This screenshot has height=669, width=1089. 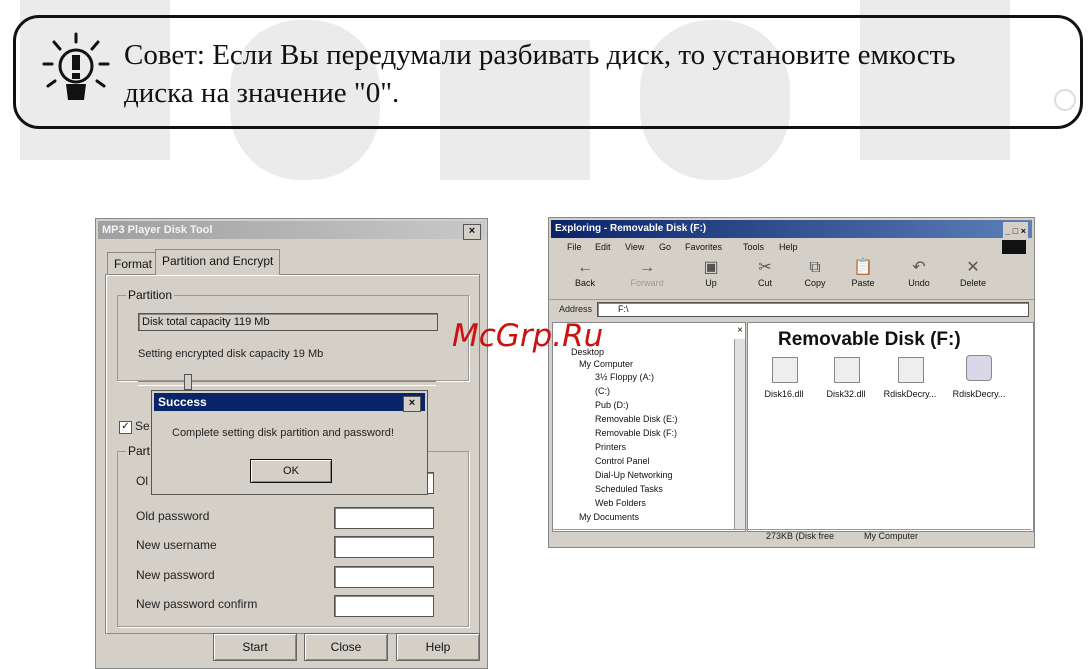 I want to click on cut-button: ✂ Cut, so click(x=765, y=277).